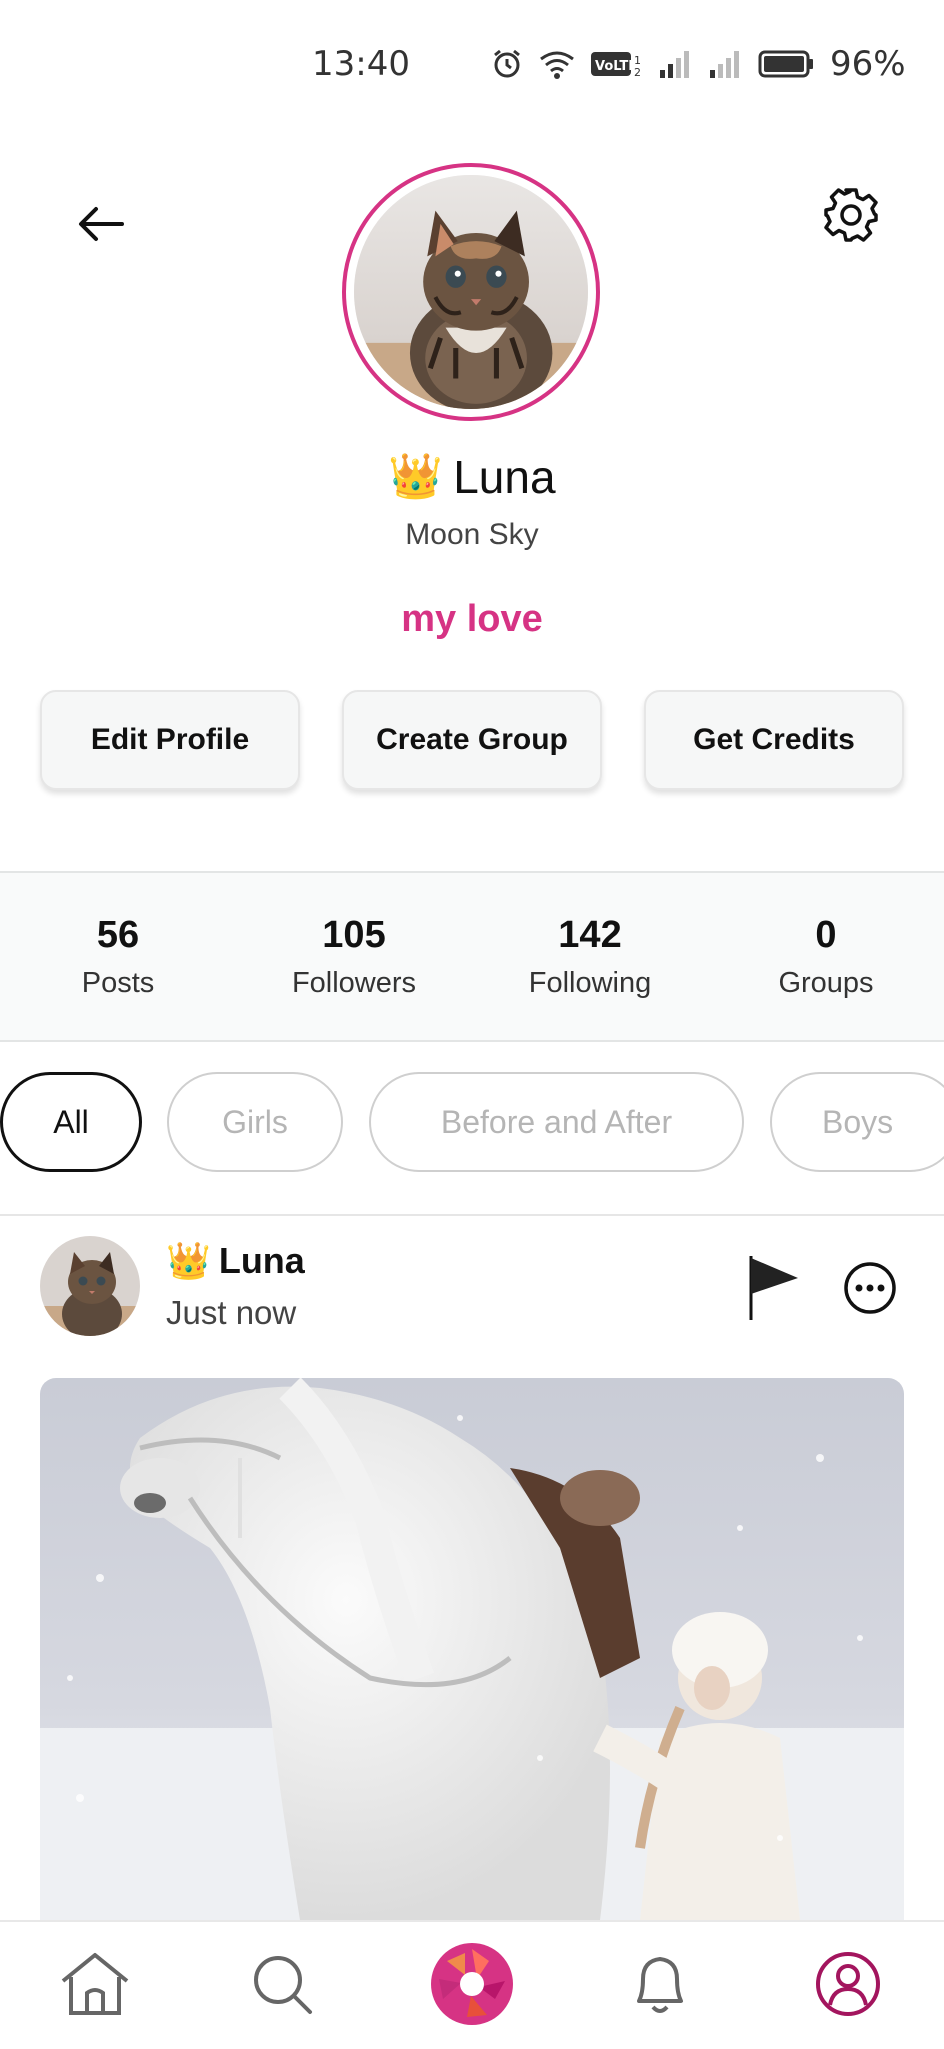  I want to click on nav-search, so click(282, 1984).